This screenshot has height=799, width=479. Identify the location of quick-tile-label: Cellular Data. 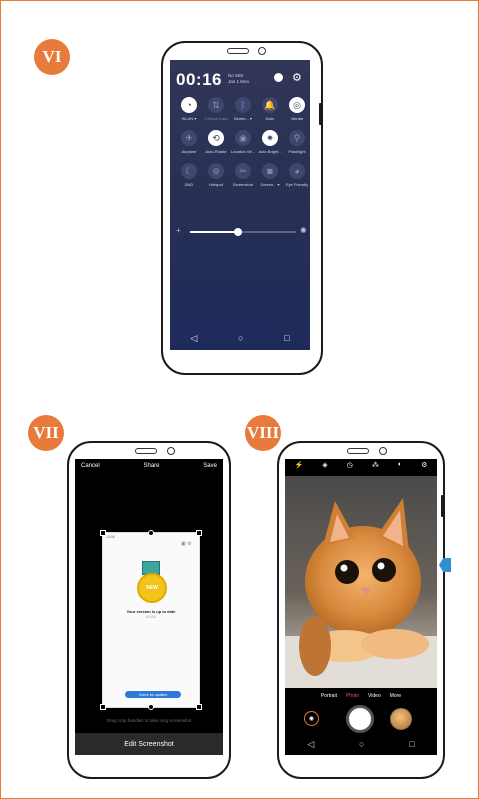
(216, 118).